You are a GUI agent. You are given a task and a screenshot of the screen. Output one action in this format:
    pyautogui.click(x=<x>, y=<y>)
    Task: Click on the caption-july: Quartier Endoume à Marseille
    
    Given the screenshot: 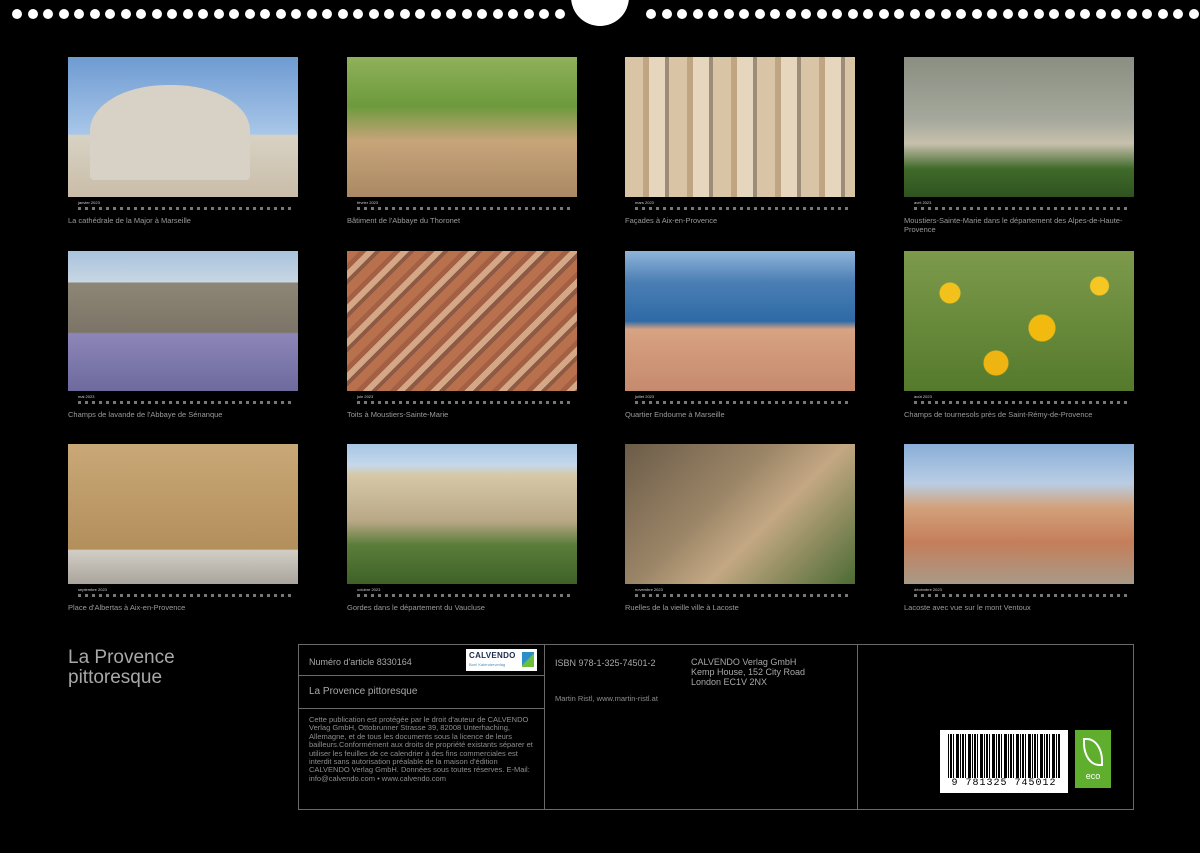 What is the action you would take?
    pyautogui.click(x=675, y=414)
    